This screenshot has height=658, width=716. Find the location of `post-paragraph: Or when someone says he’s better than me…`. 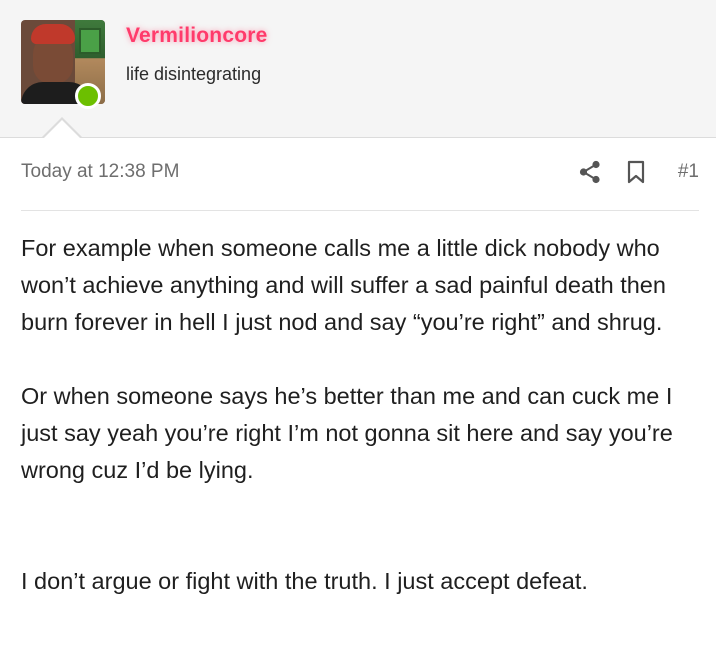

post-paragraph: Or when someone says he’s better than me… is located at coordinates (347, 433).